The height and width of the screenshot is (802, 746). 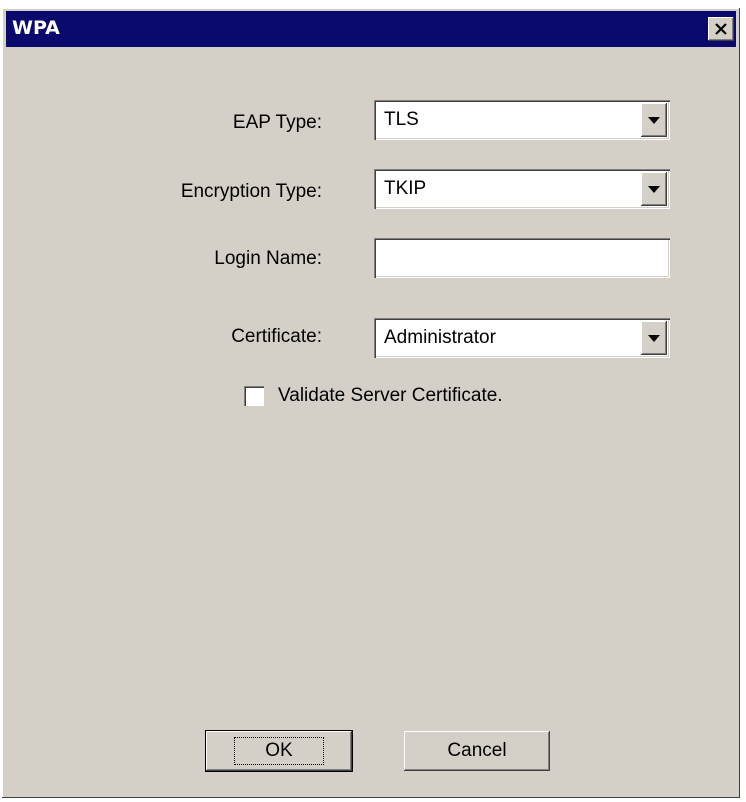 I want to click on encryption-type-dropdown-button, so click(x=654, y=189).